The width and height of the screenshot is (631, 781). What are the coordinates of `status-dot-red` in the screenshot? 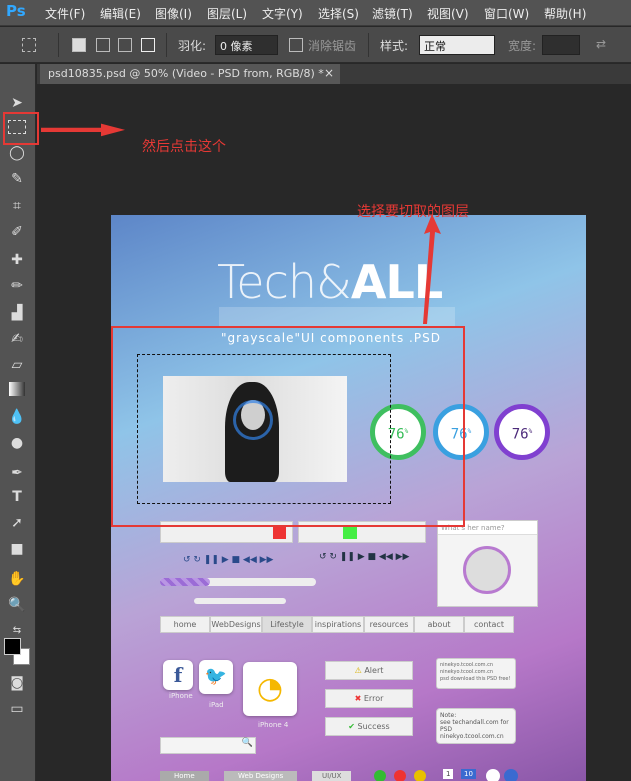 It's located at (400, 775).